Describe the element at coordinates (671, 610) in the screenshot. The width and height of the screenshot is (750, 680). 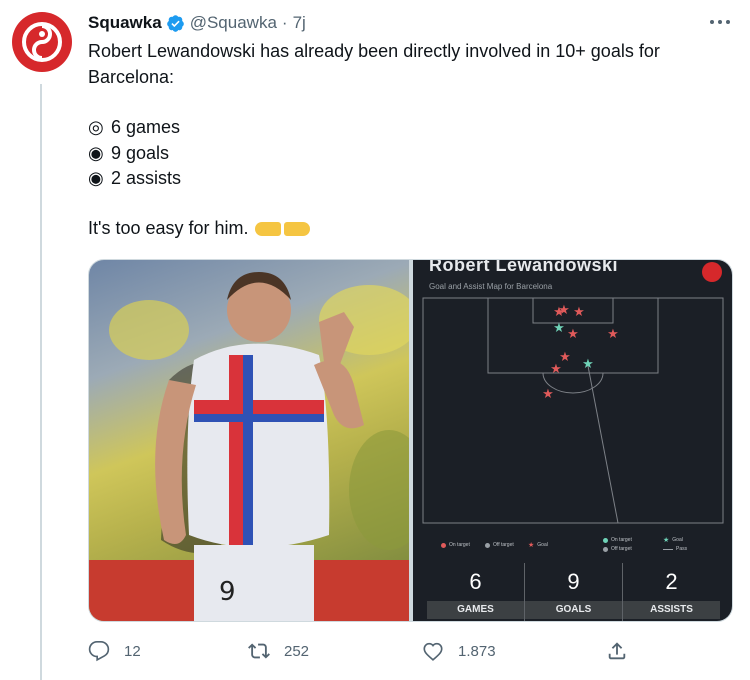
I see `stat-label: ASSISTS` at that location.